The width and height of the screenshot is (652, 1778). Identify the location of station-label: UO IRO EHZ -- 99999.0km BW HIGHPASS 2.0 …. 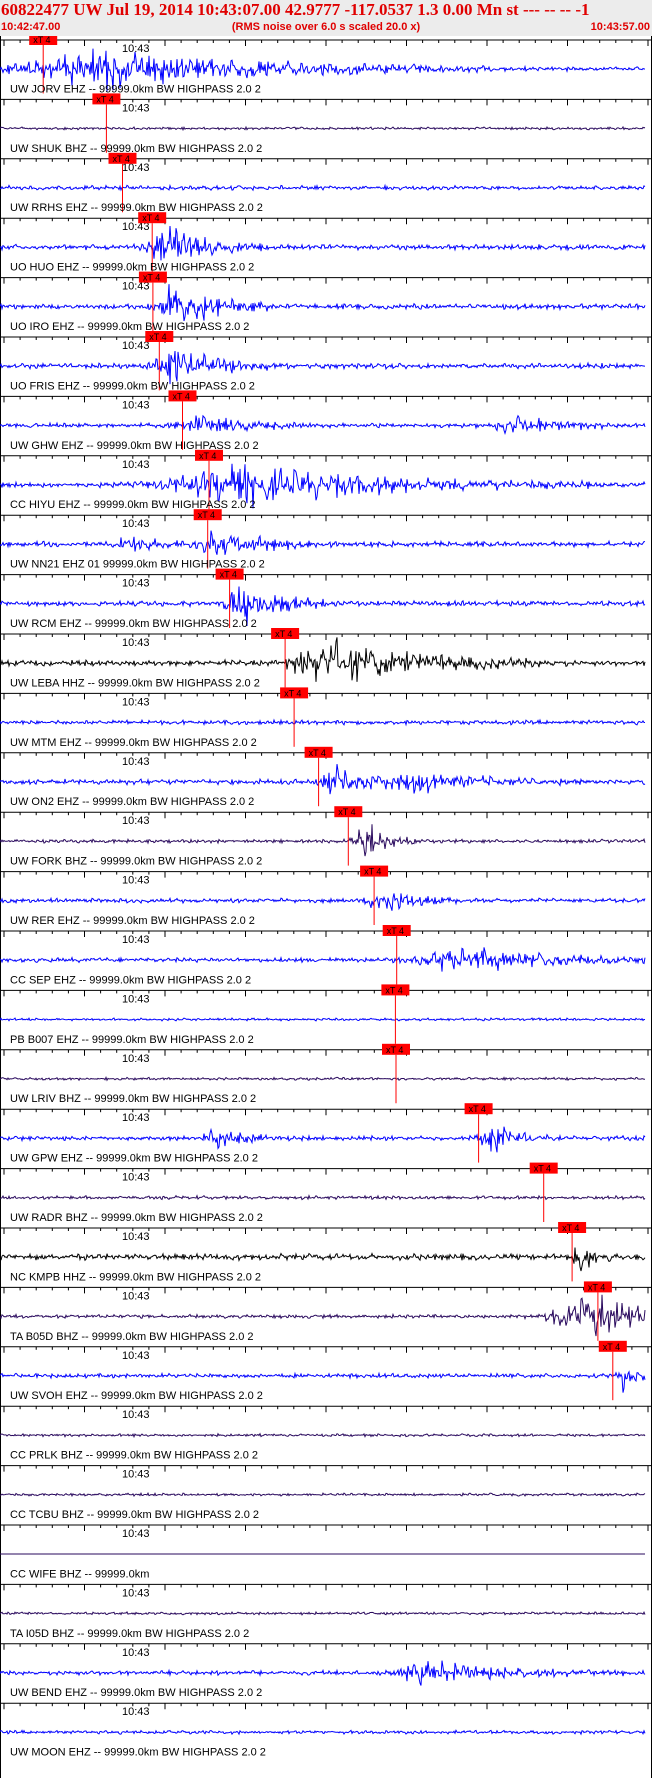
(129, 327).